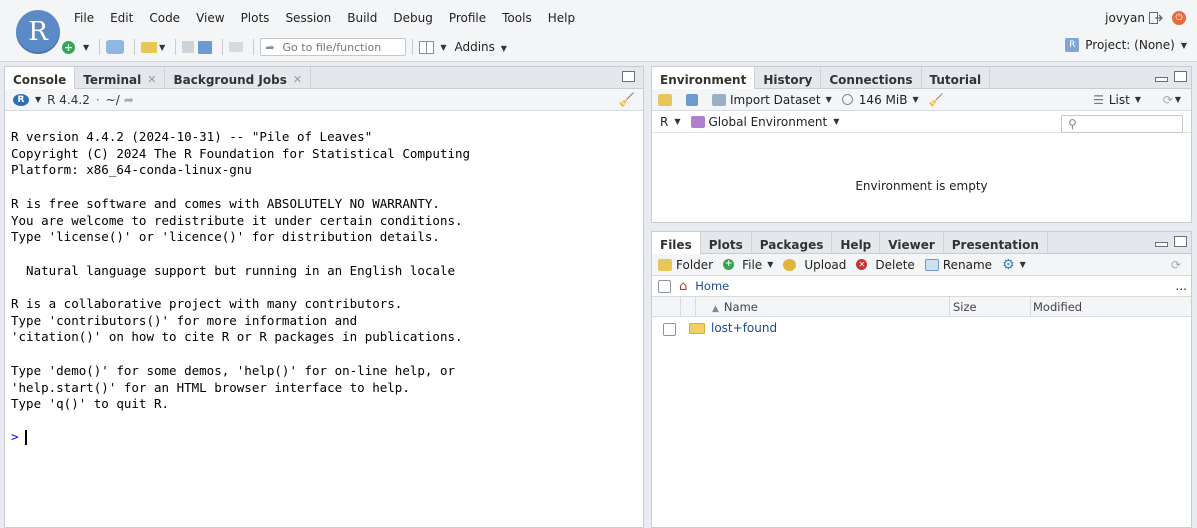  What do you see at coordinates (1072, 45) in the screenshot?
I see `project-icon: R` at bounding box center [1072, 45].